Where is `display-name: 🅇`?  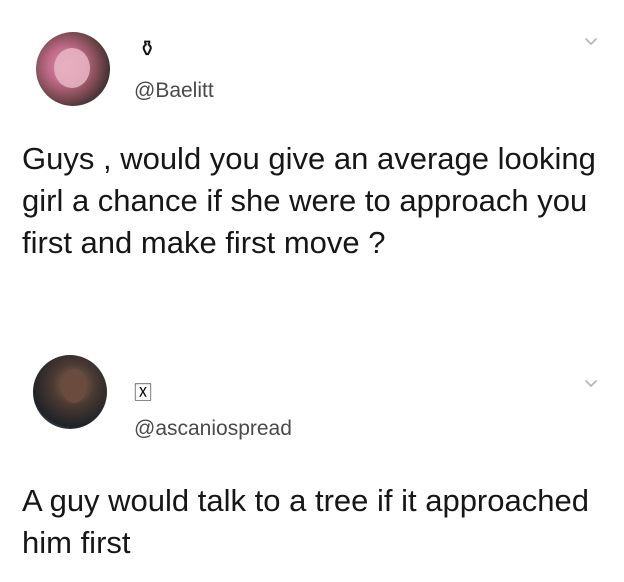 display-name: 🅇 is located at coordinates (143, 393).